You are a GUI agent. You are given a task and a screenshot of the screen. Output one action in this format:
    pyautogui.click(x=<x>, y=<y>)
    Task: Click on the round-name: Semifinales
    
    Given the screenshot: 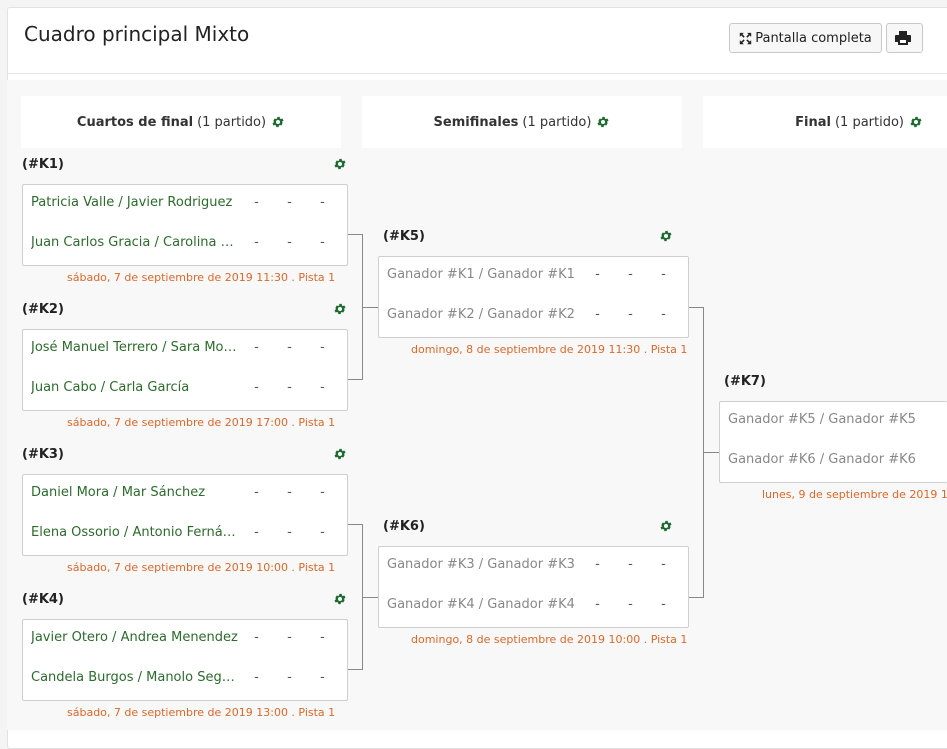 What is the action you would take?
    pyautogui.click(x=476, y=122)
    